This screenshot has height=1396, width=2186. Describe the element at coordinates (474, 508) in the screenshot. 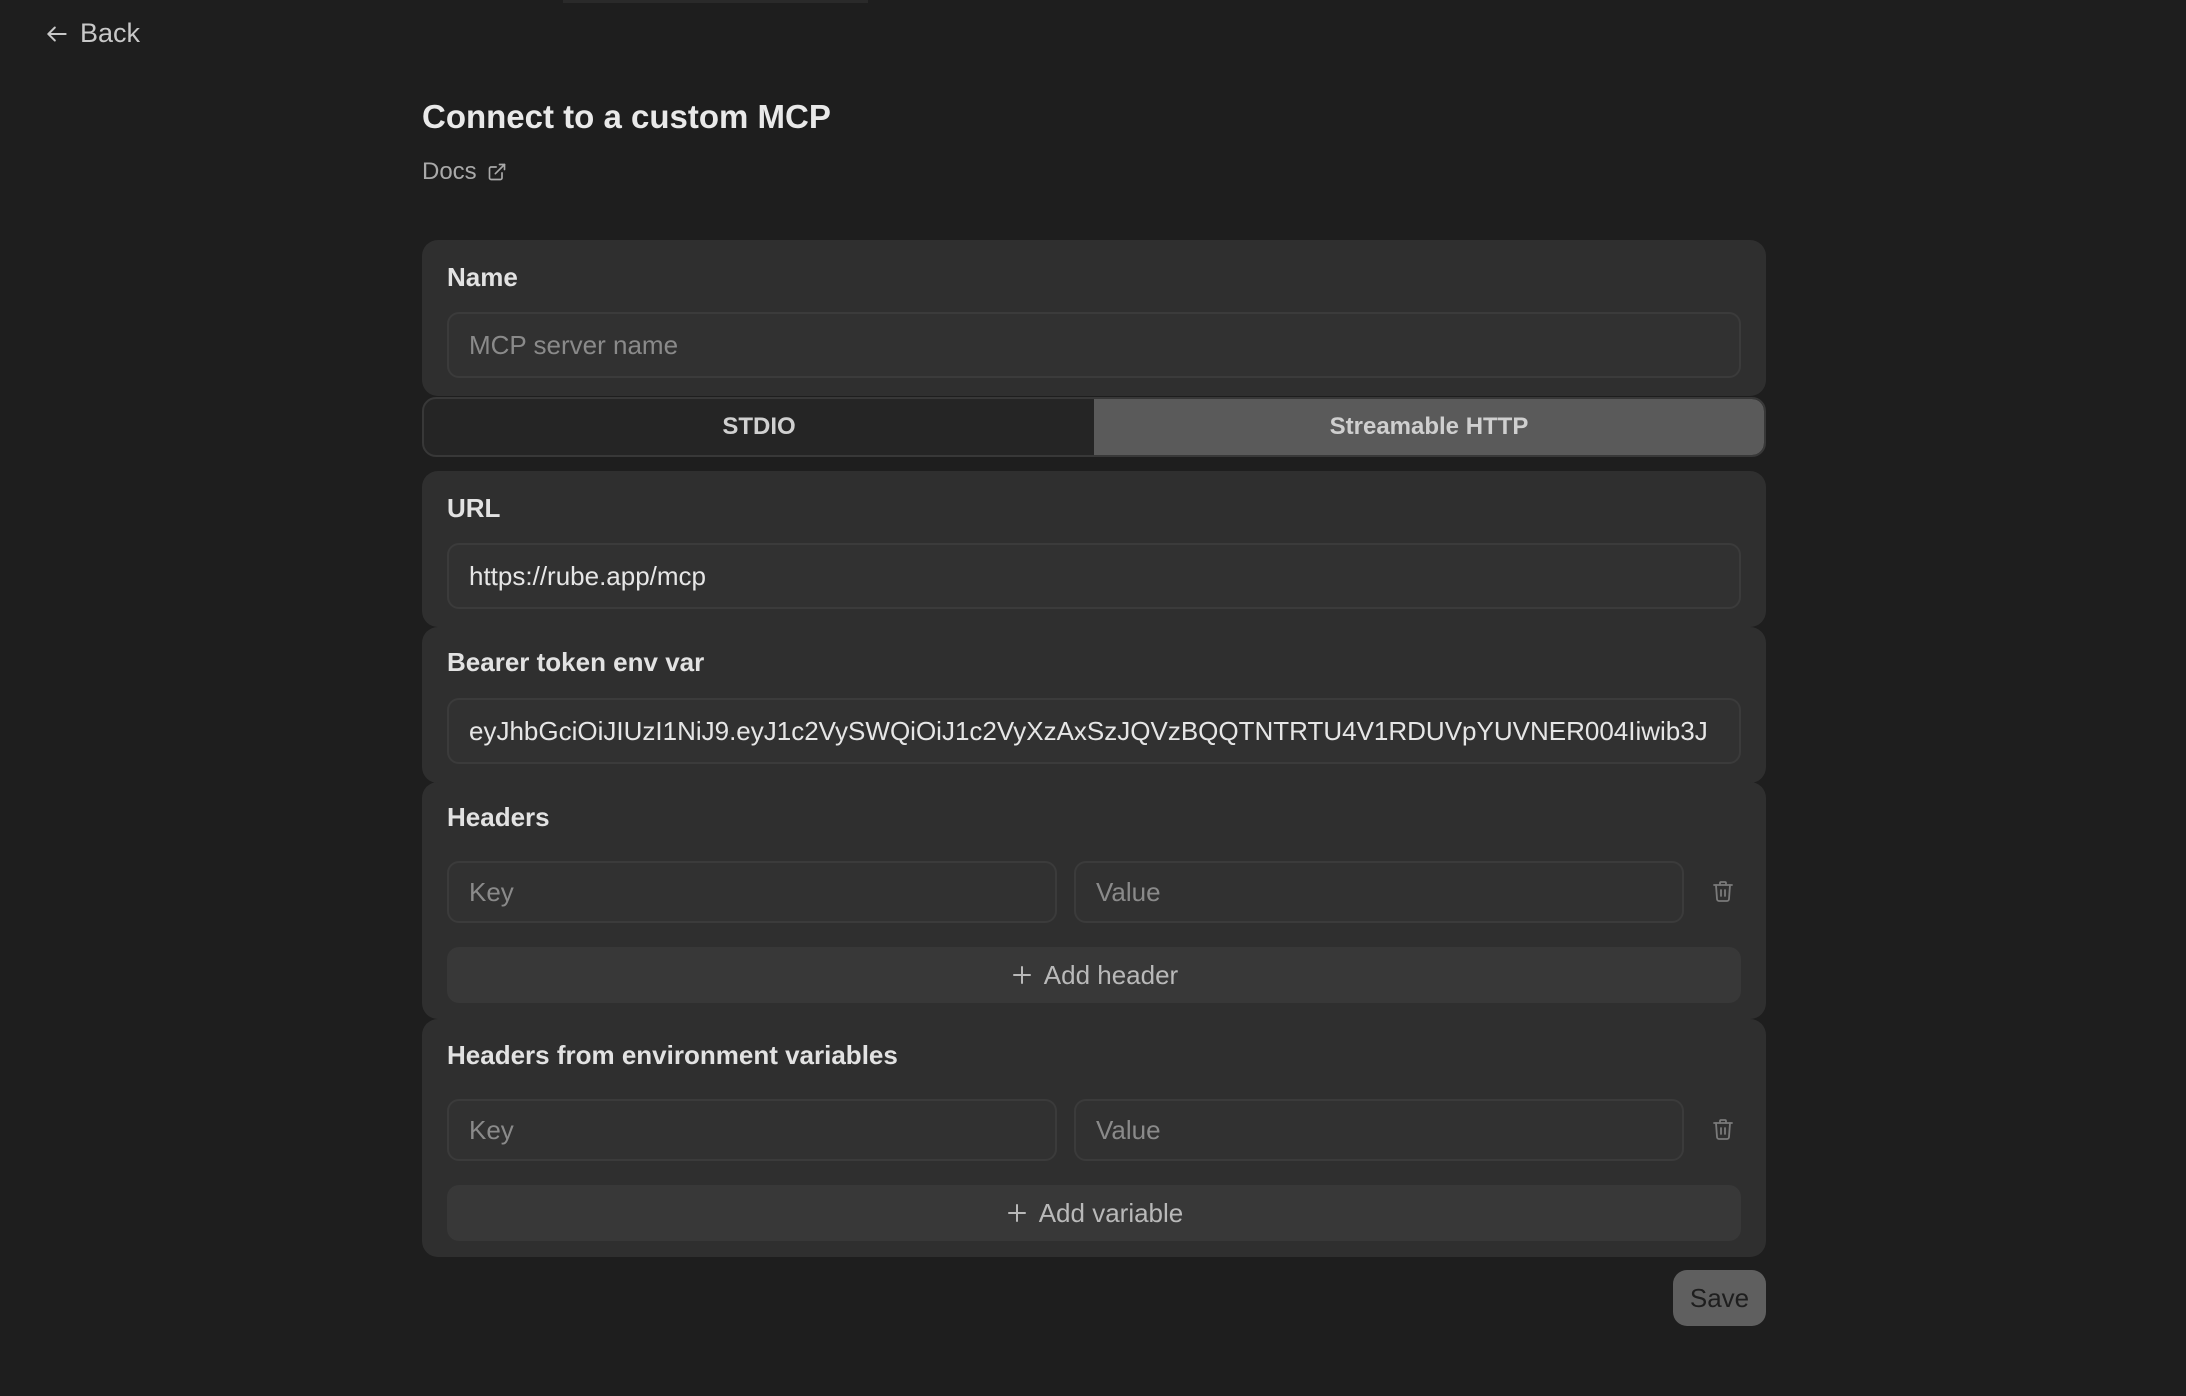

I see `url-label: URL` at that location.